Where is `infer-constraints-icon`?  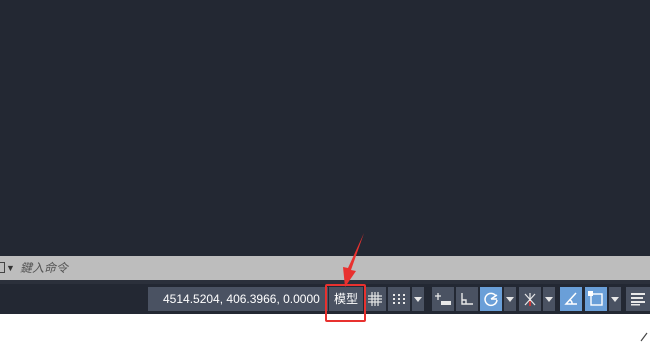
infer-constraints-icon is located at coordinates (443, 299).